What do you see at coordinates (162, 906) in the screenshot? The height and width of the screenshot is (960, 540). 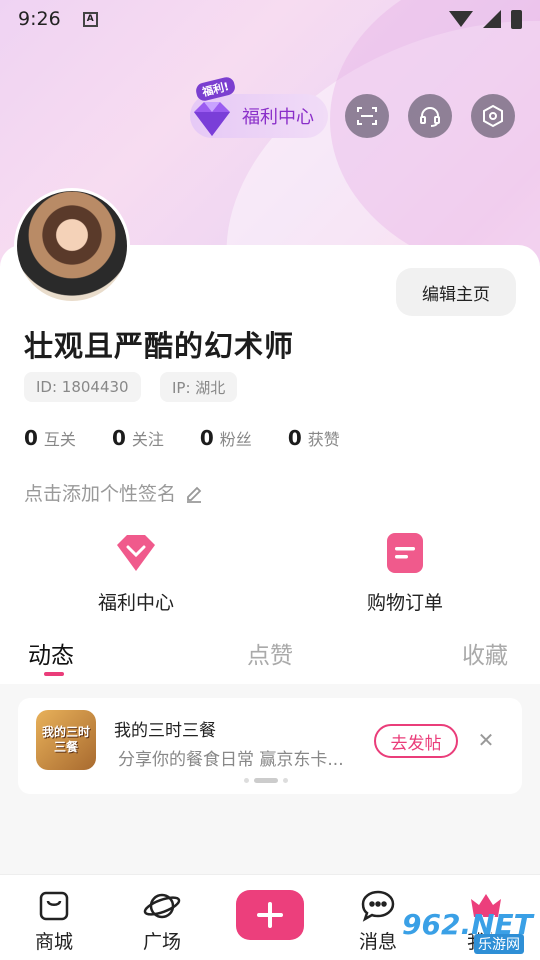 I see `planet-icon` at bounding box center [162, 906].